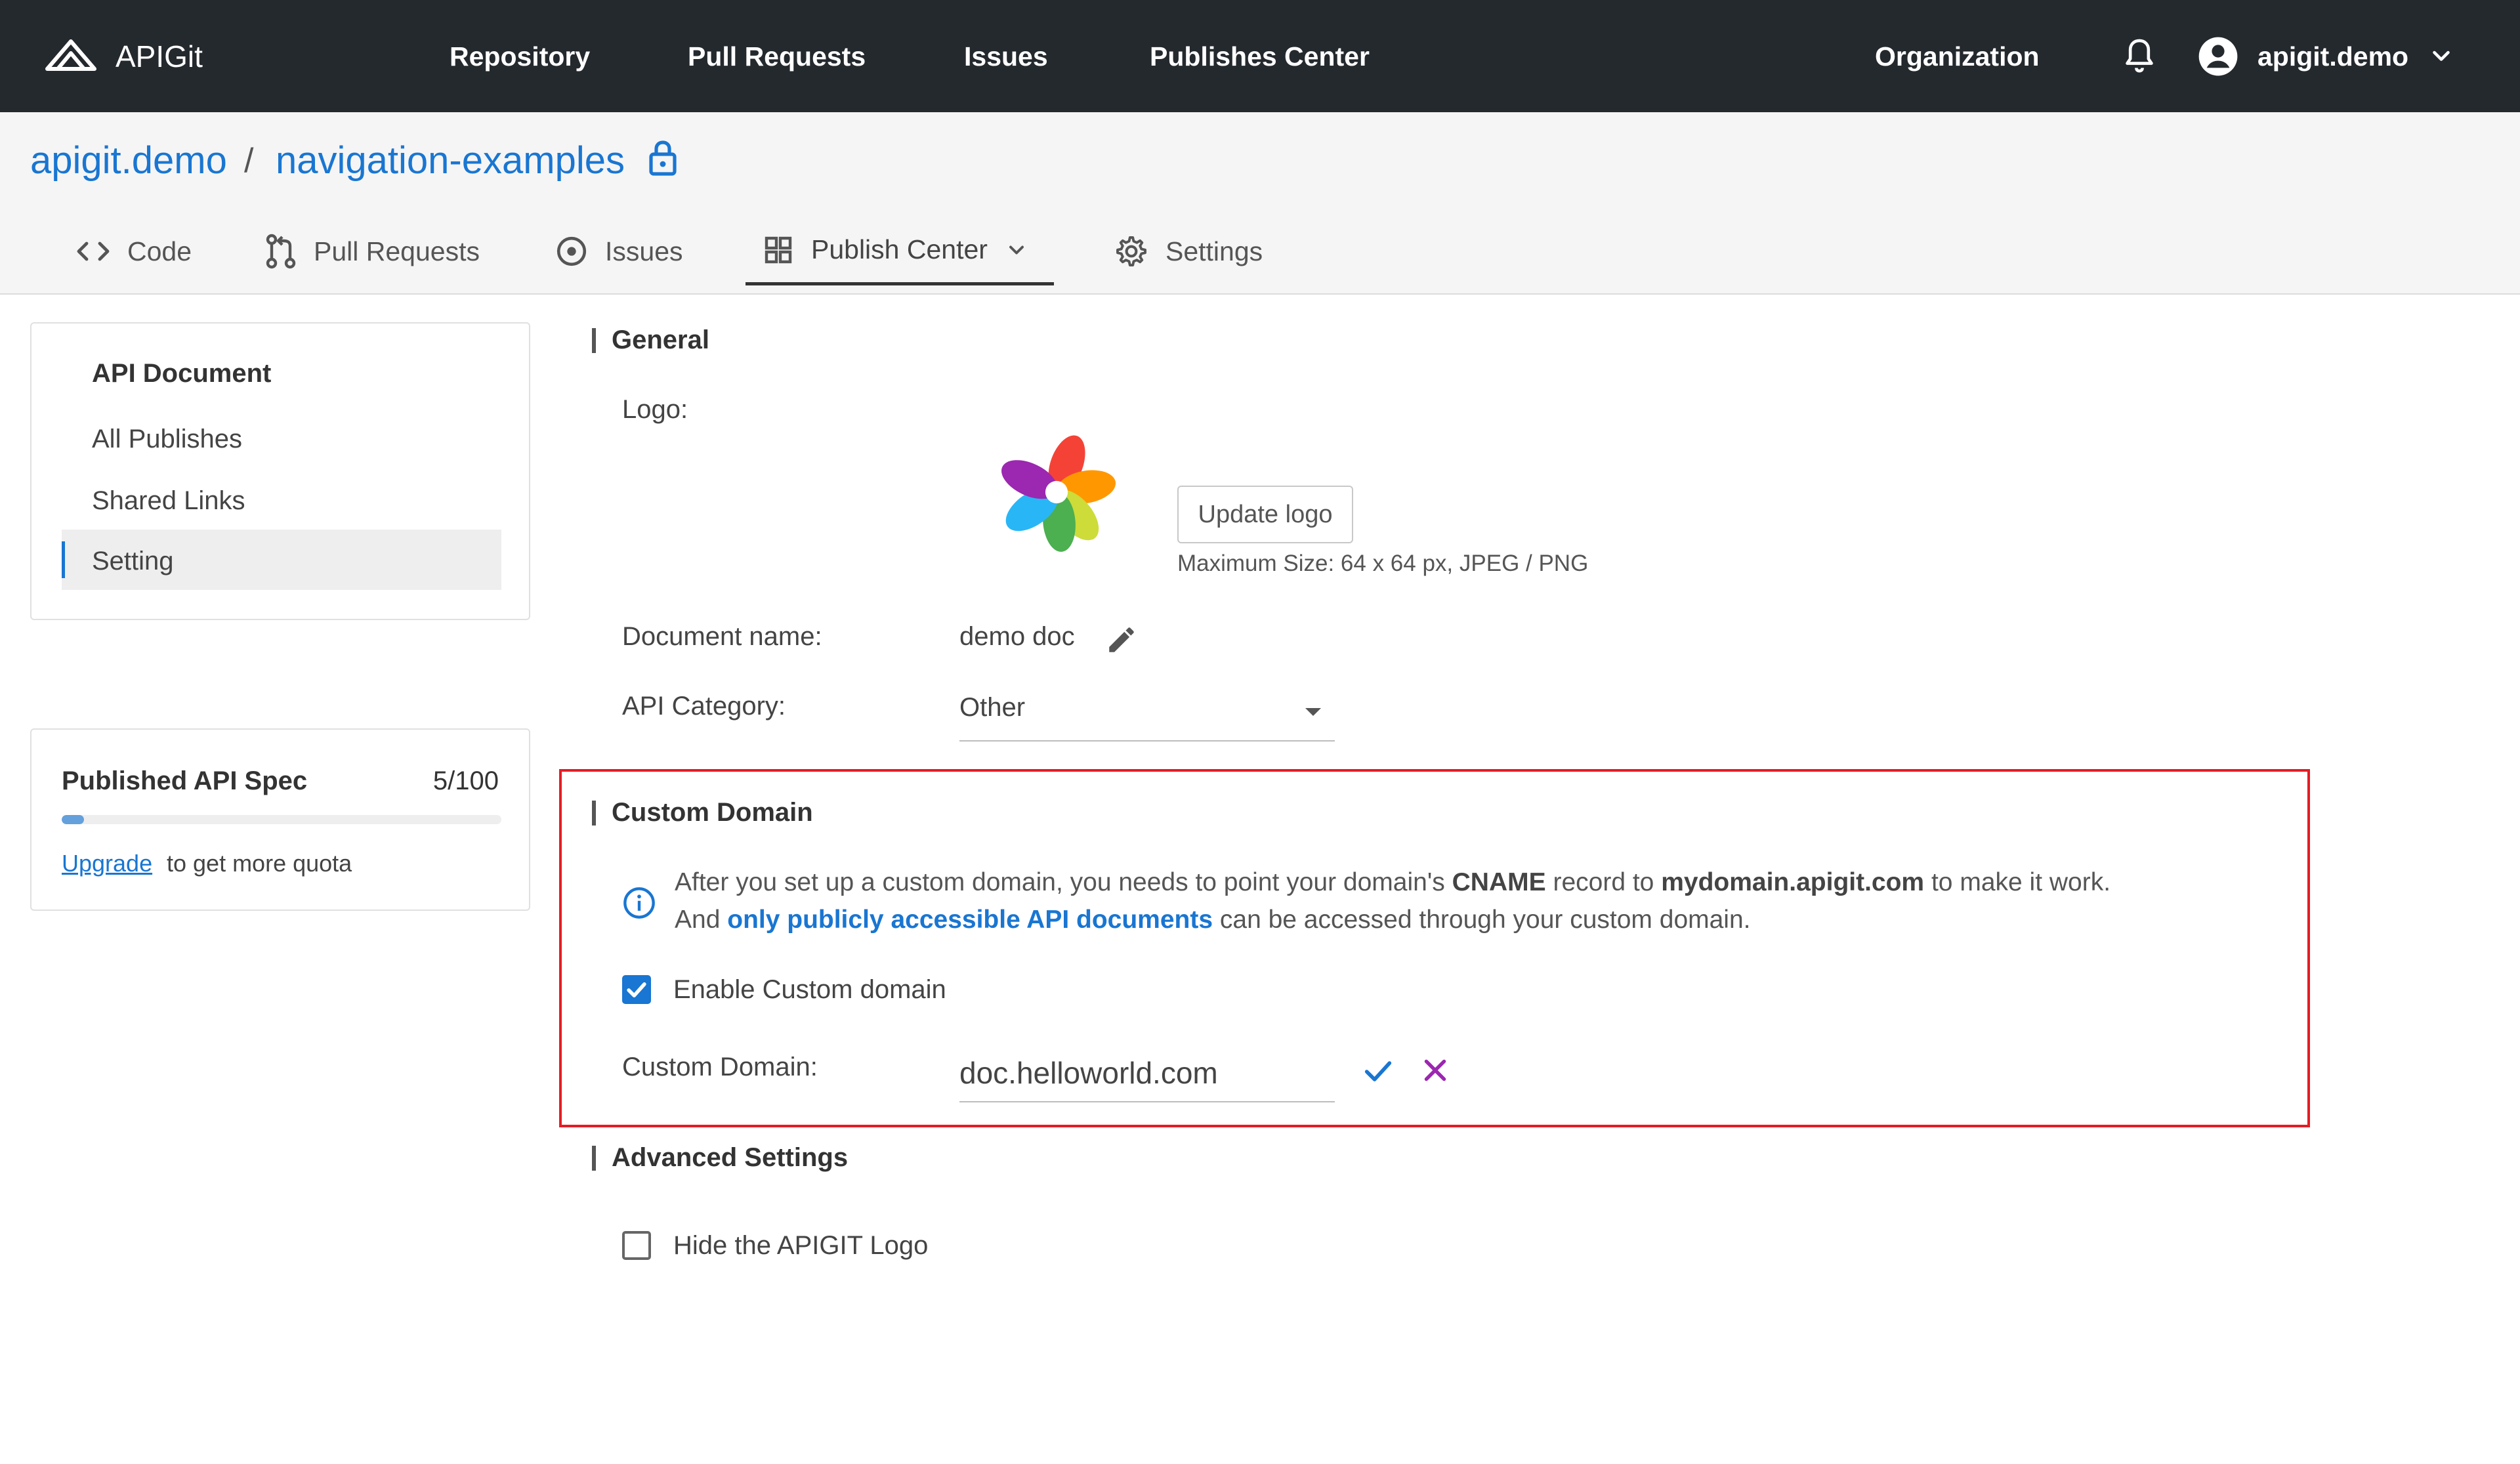 This screenshot has width=2520, height=1464. What do you see at coordinates (1793, 882) in the screenshot?
I see `info-host: mydomain.apigit.com` at bounding box center [1793, 882].